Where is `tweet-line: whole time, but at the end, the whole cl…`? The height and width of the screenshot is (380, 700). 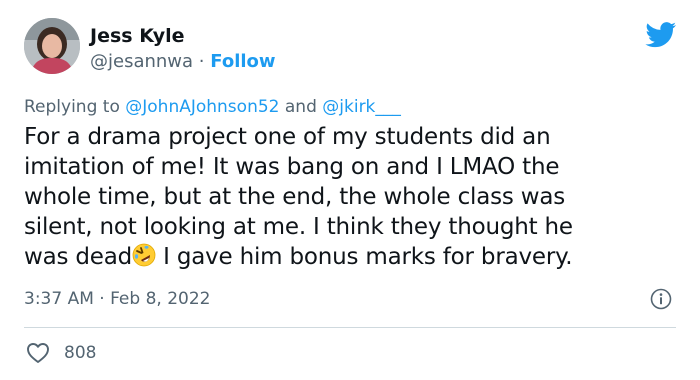
tweet-line: whole time, but at the end, the whole cl… is located at coordinates (295, 197).